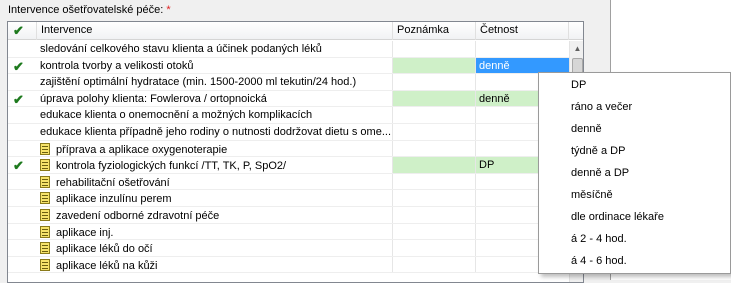 The width and height of the screenshot is (731, 283). Describe the element at coordinates (634, 197) in the screenshot. I see `frequency-option: měsíčně` at that location.